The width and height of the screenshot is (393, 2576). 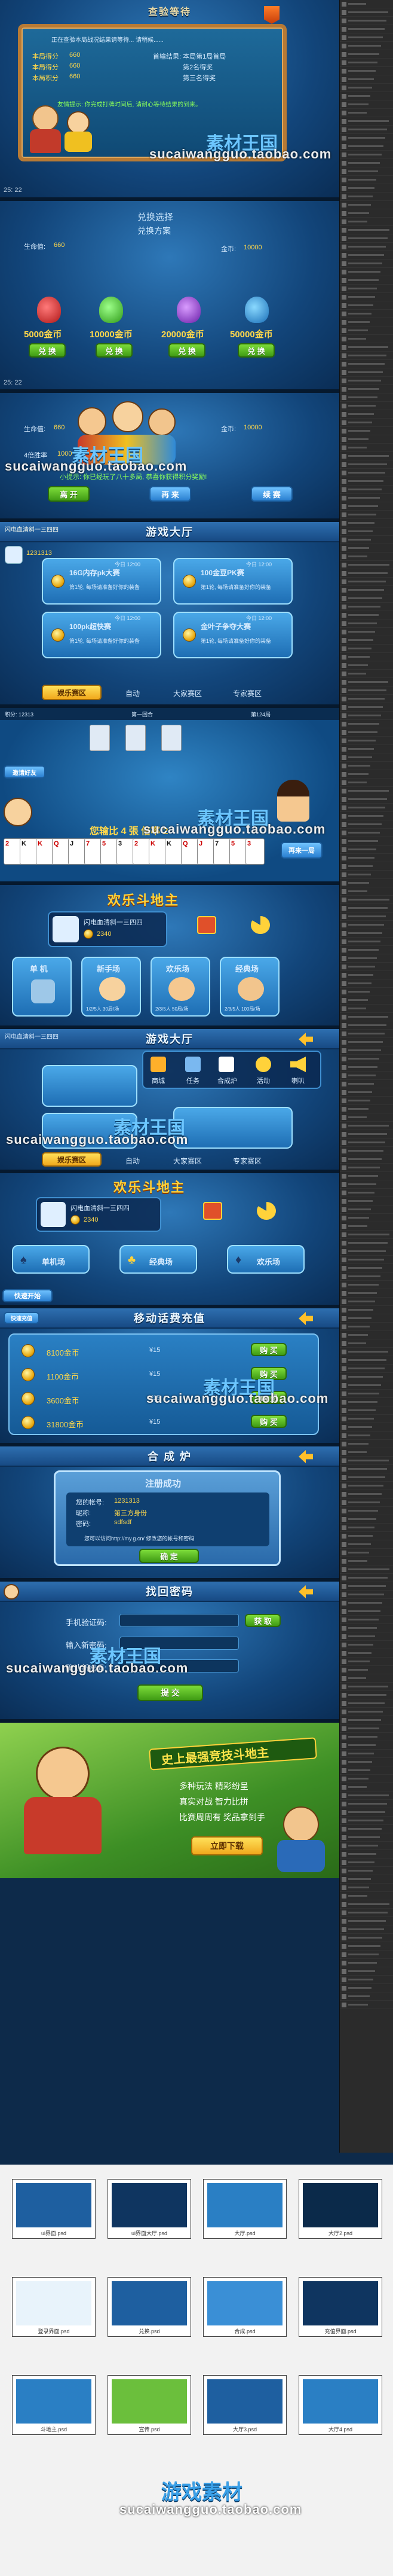 What do you see at coordinates (54, 2307) in the screenshot?
I see `file-thumbnail: 登录界面.psd` at bounding box center [54, 2307].